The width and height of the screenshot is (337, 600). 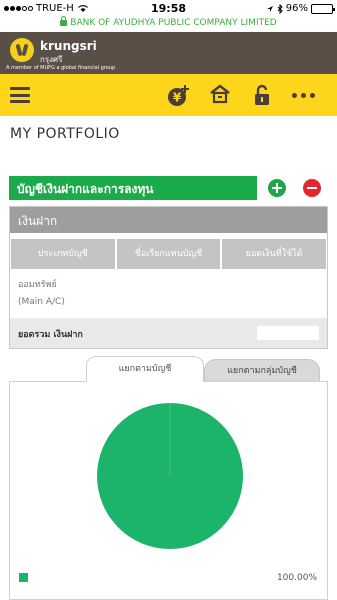 What do you see at coordinates (296, 8) in the screenshot?
I see `battery-percent: 96%` at bounding box center [296, 8].